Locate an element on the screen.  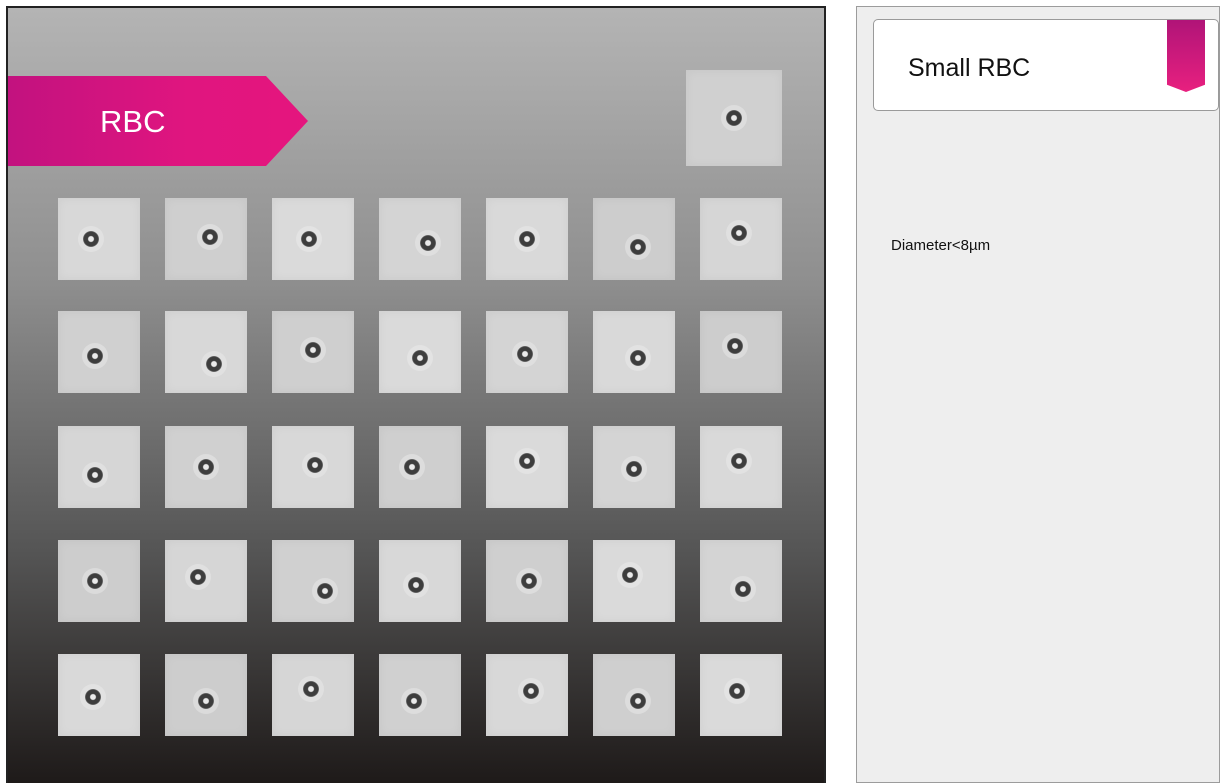
cell-type-title: Small RBC is located at coordinates (969, 68).